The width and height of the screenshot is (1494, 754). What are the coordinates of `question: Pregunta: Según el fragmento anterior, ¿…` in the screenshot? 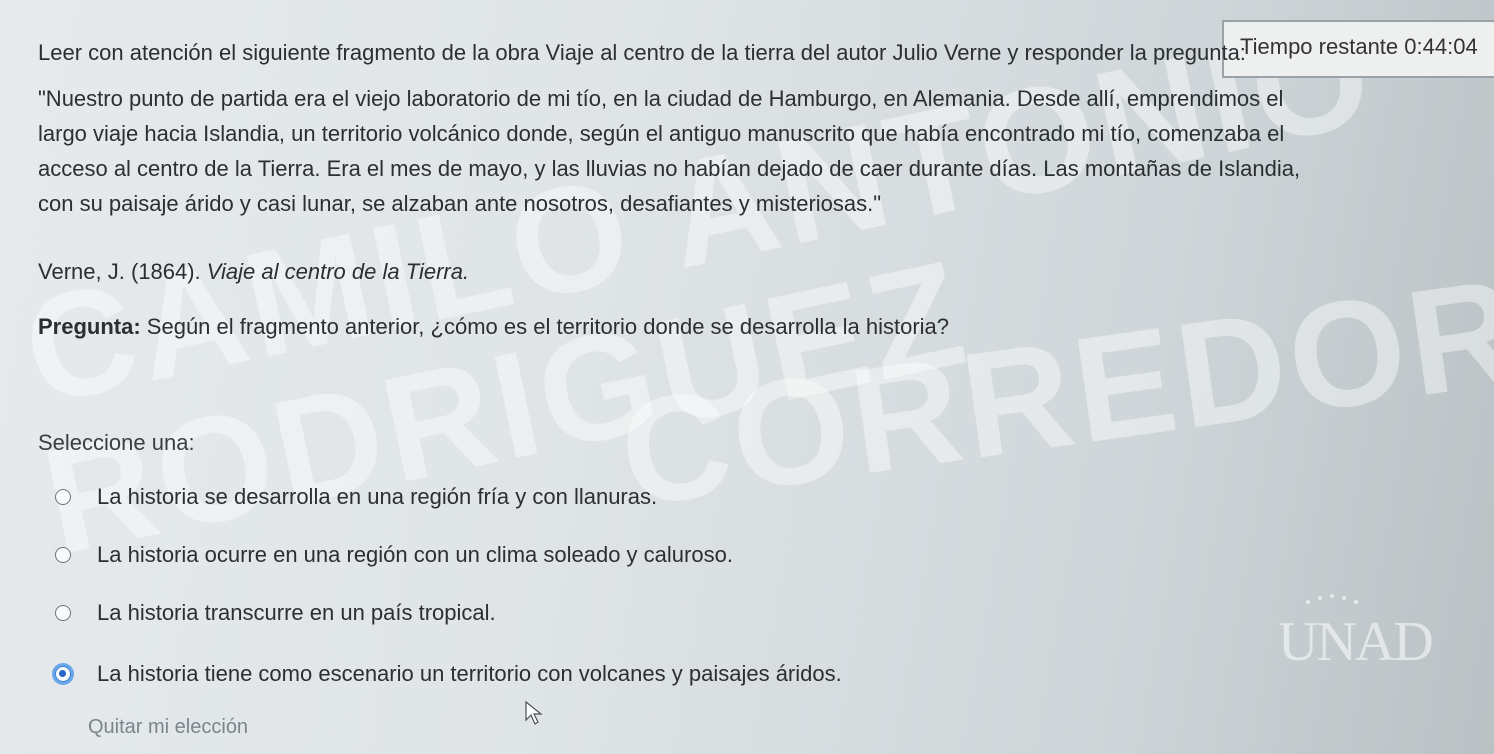 It's located at (493, 327).